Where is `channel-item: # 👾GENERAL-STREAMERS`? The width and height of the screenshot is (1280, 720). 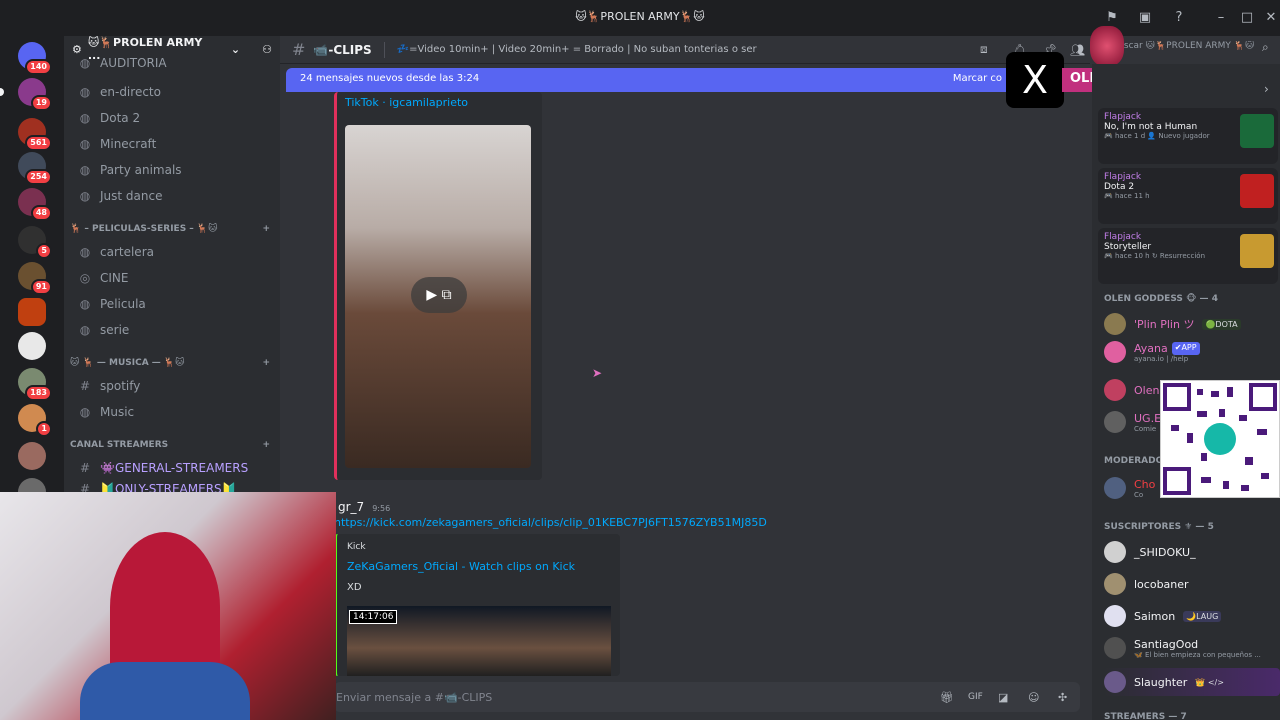
channel-item: # 👾GENERAL-STREAMERS is located at coordinates (170, 468).